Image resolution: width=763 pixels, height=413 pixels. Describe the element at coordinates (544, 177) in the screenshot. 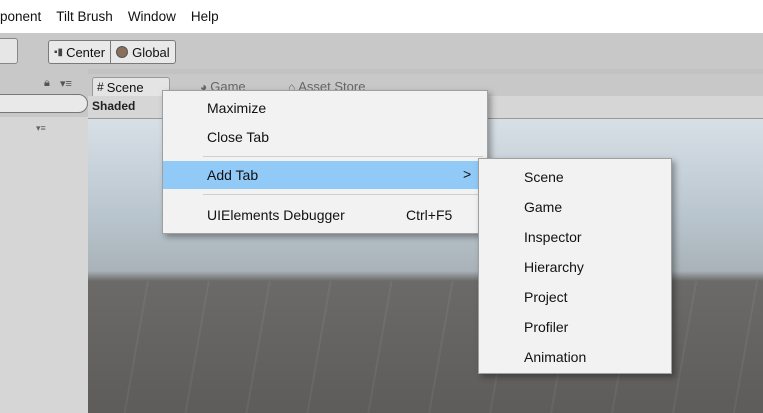

I see `submenu-item-label: Scene` at that location.